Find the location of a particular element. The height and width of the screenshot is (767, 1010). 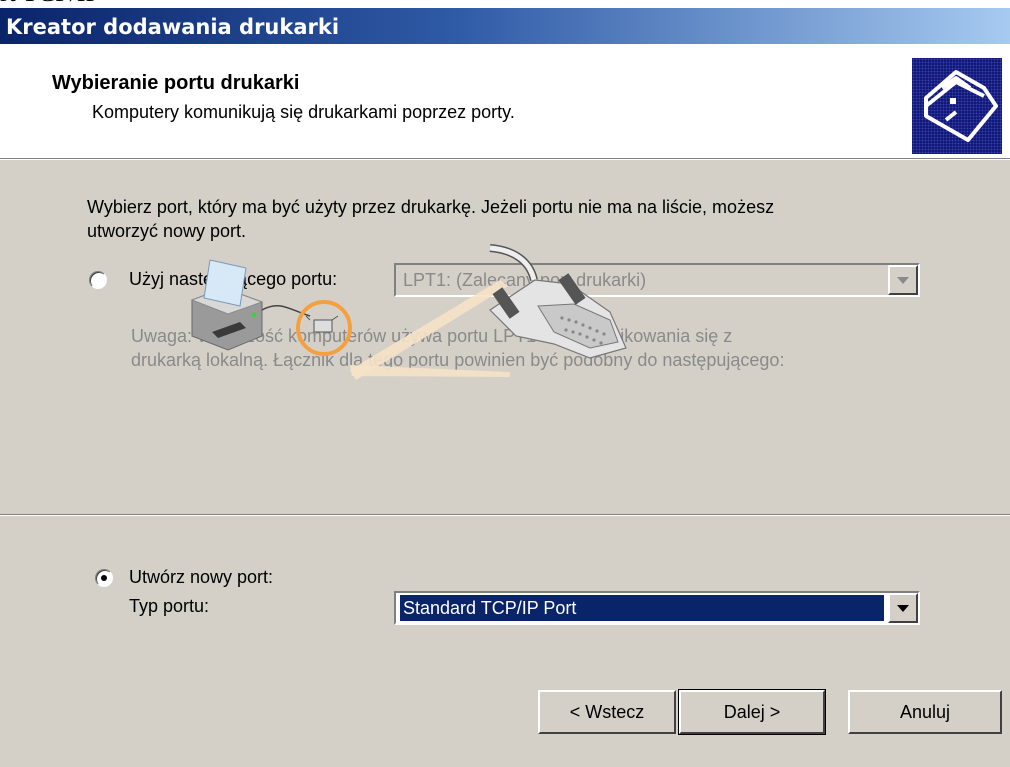

page-title: Wybieranie portu drukarki is located at coordinates (176, 83).